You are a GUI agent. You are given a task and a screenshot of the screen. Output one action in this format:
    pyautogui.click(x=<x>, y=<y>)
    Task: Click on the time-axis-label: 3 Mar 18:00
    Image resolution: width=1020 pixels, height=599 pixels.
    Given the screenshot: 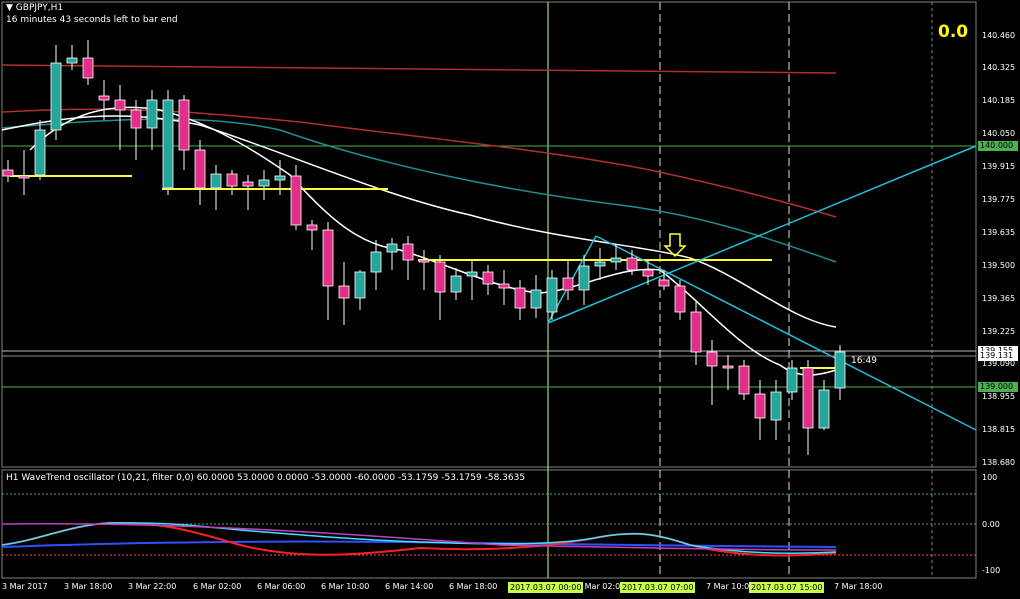 What is the action you would take?
    pyautogui.click(x=88, y=586)
    